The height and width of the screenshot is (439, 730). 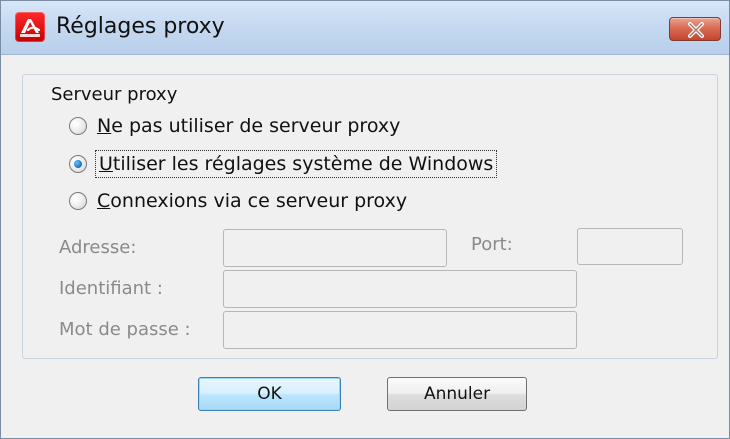 What do you see at coordinates (78, 164) in the screenshot?
I see `radio-button-windows-settings` at bounding box center [78, 164].